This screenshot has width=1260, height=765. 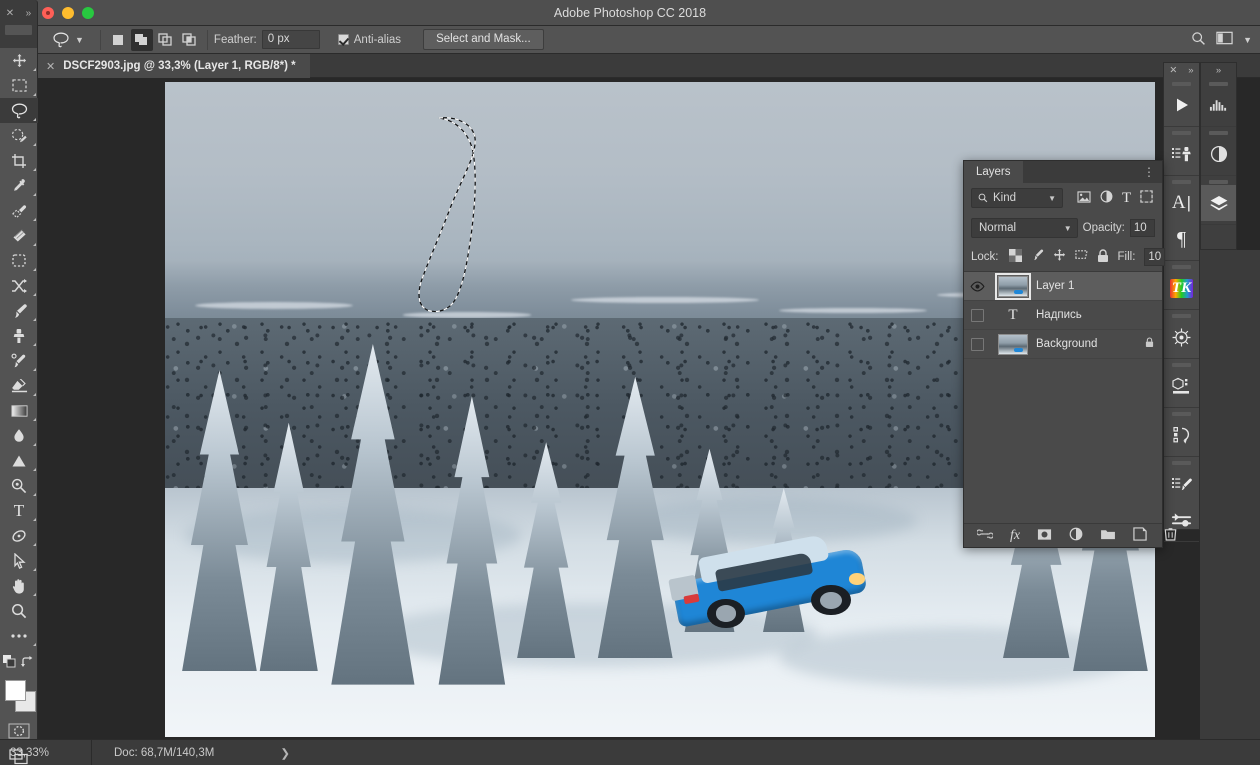 What do you see at coordinates (19, 435) in the screenshot?
I see `blur-tool` at bounding box center [19, 435].